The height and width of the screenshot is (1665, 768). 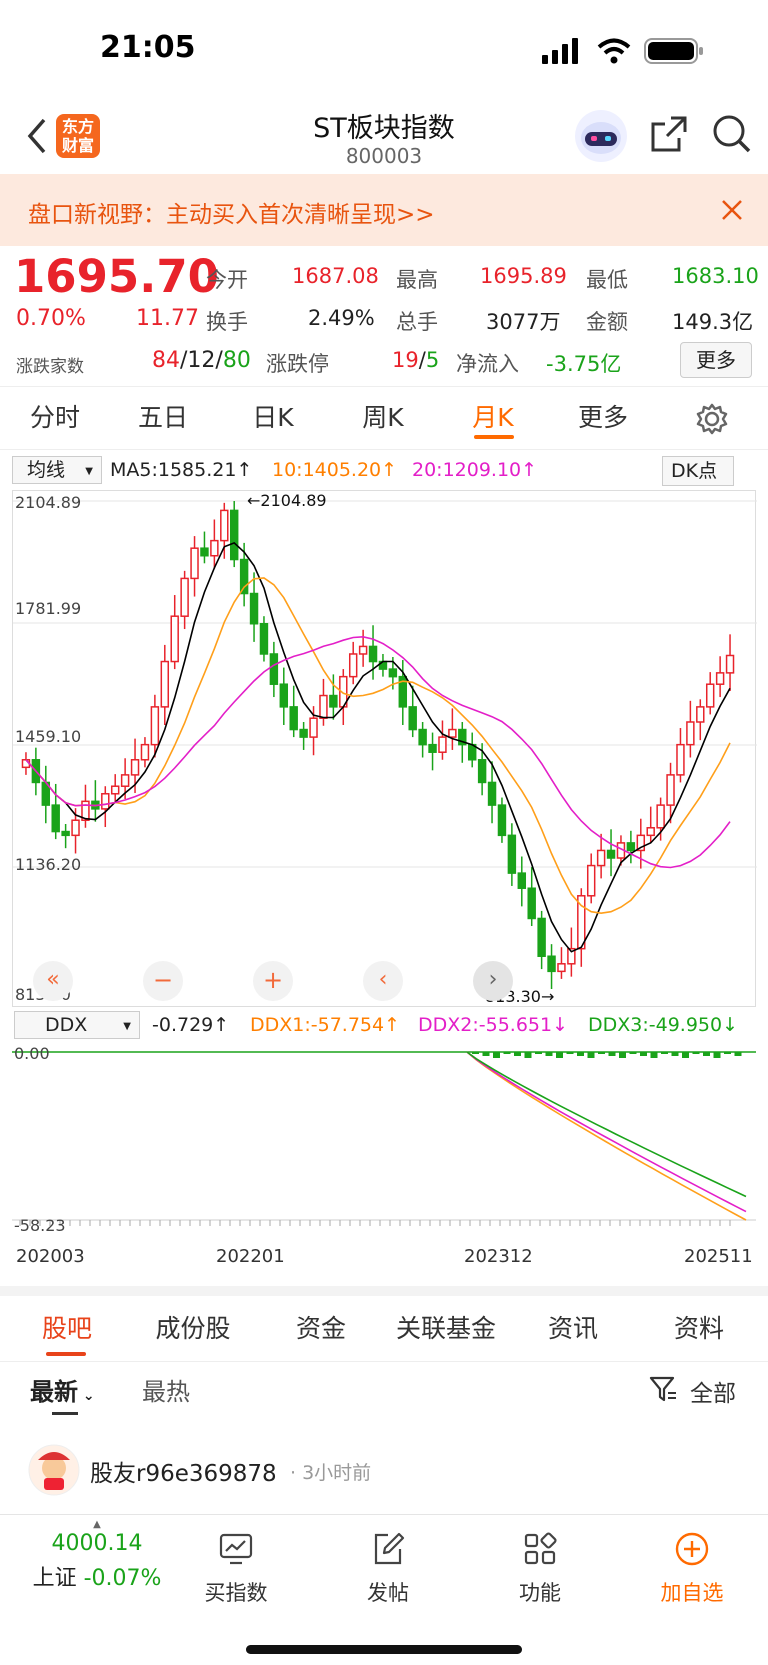 I want to click on scroll-right-button: ›, so click(x=493, y=981).